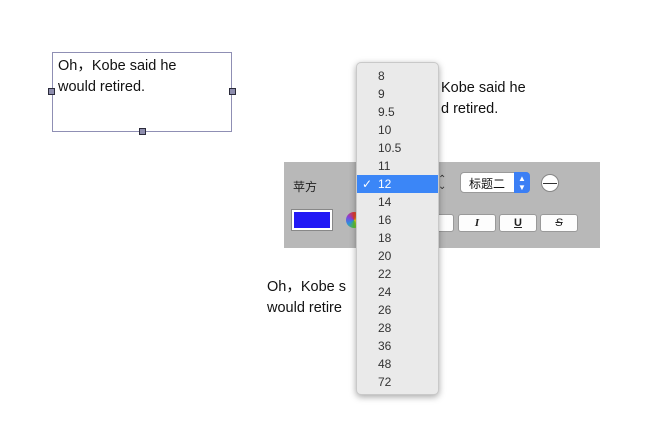 The height and width of the screenshot is (425, 658). What do you see at coordinates (117, 77) in the screenshot?
I see `text-box-content: Oh，Kobe said he would retired.` at bounding box center [117, 77].